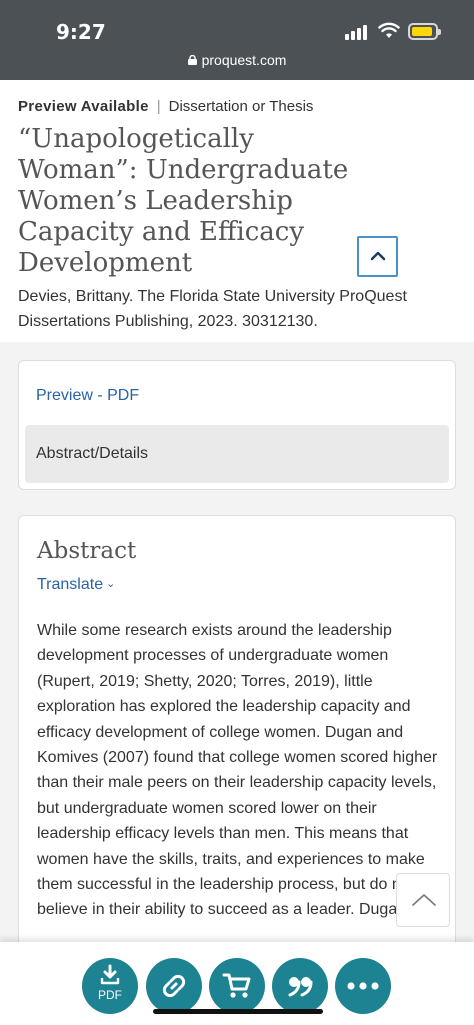 This screenshot has width=474, height=1025. Describe the element at coordinates (110, 986) in the screenshot. I see `download-pdf-button: PDF` at that location.